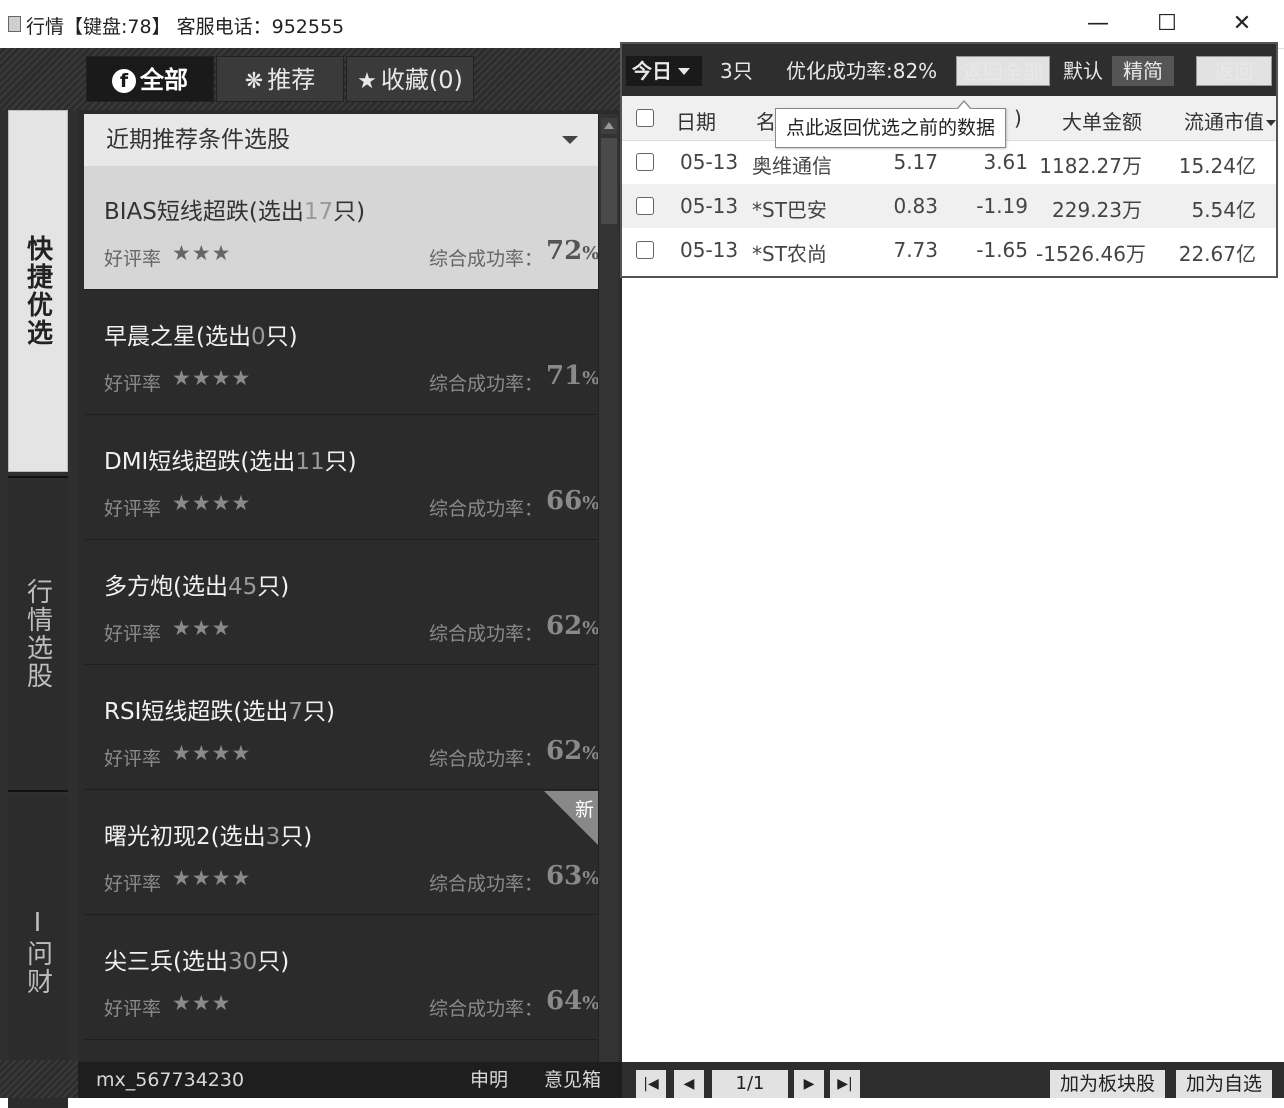 Image resolution: width=1284 pixels, height=1108 pixels. I want to click on strategy-name: 尖三兵(选出30只), so click(196, 959).